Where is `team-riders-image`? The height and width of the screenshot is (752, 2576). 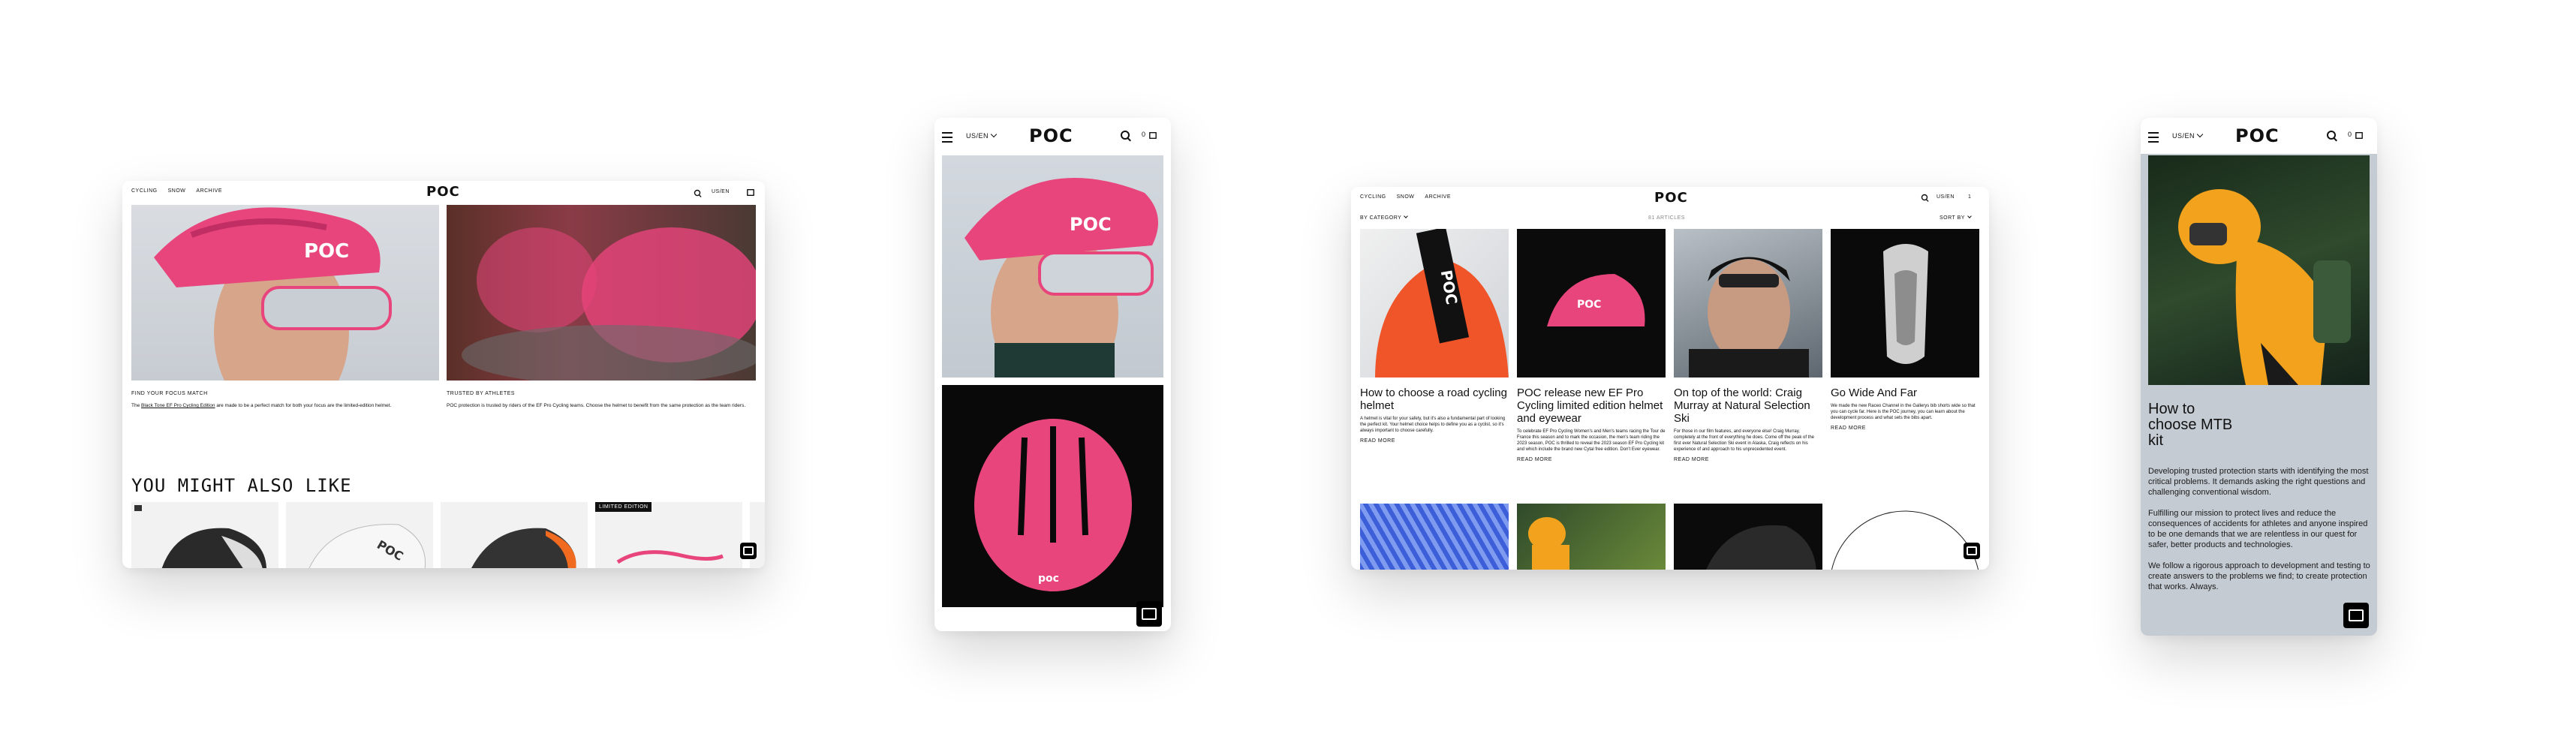 team-riders-image is located at coordinates (601, 293).